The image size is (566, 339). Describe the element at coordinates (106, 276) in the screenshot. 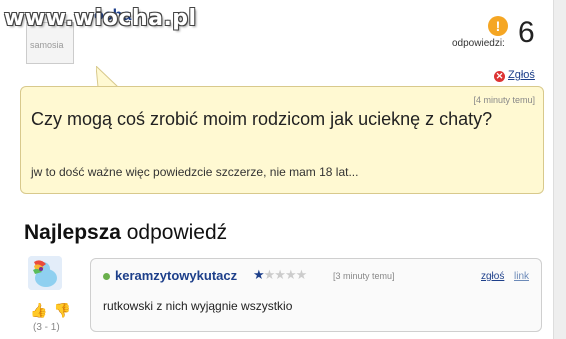

I see `online-status-icon` at that location.